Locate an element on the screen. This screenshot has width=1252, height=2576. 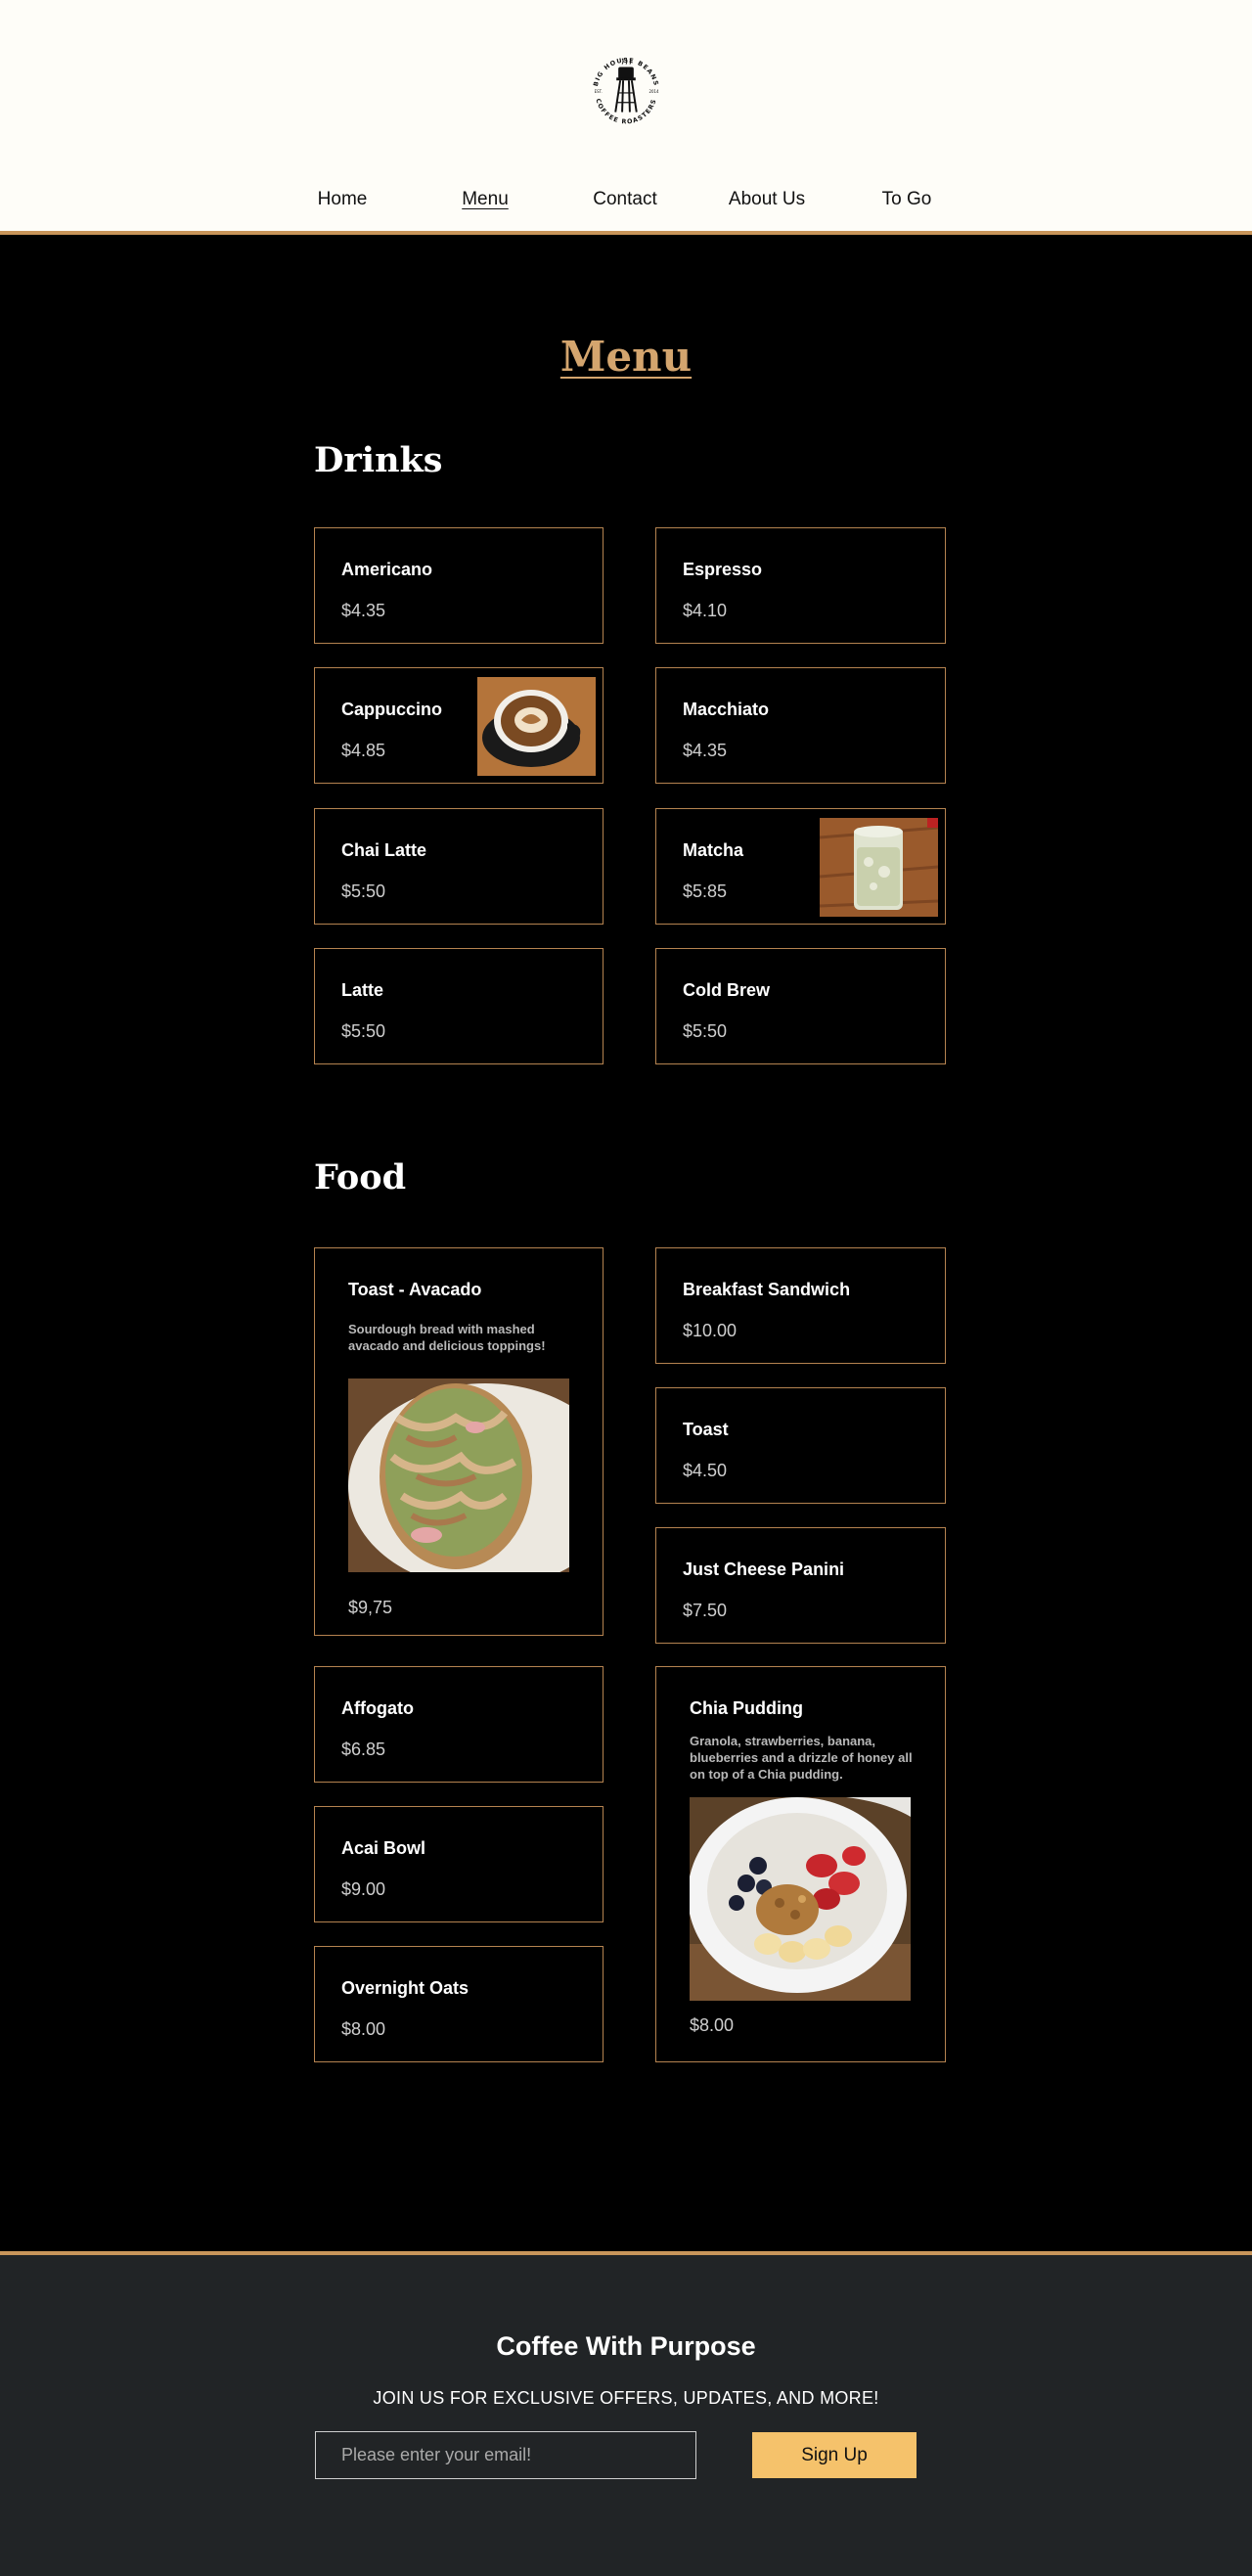
item-name: Matcha is located at coordinates (713, 850).